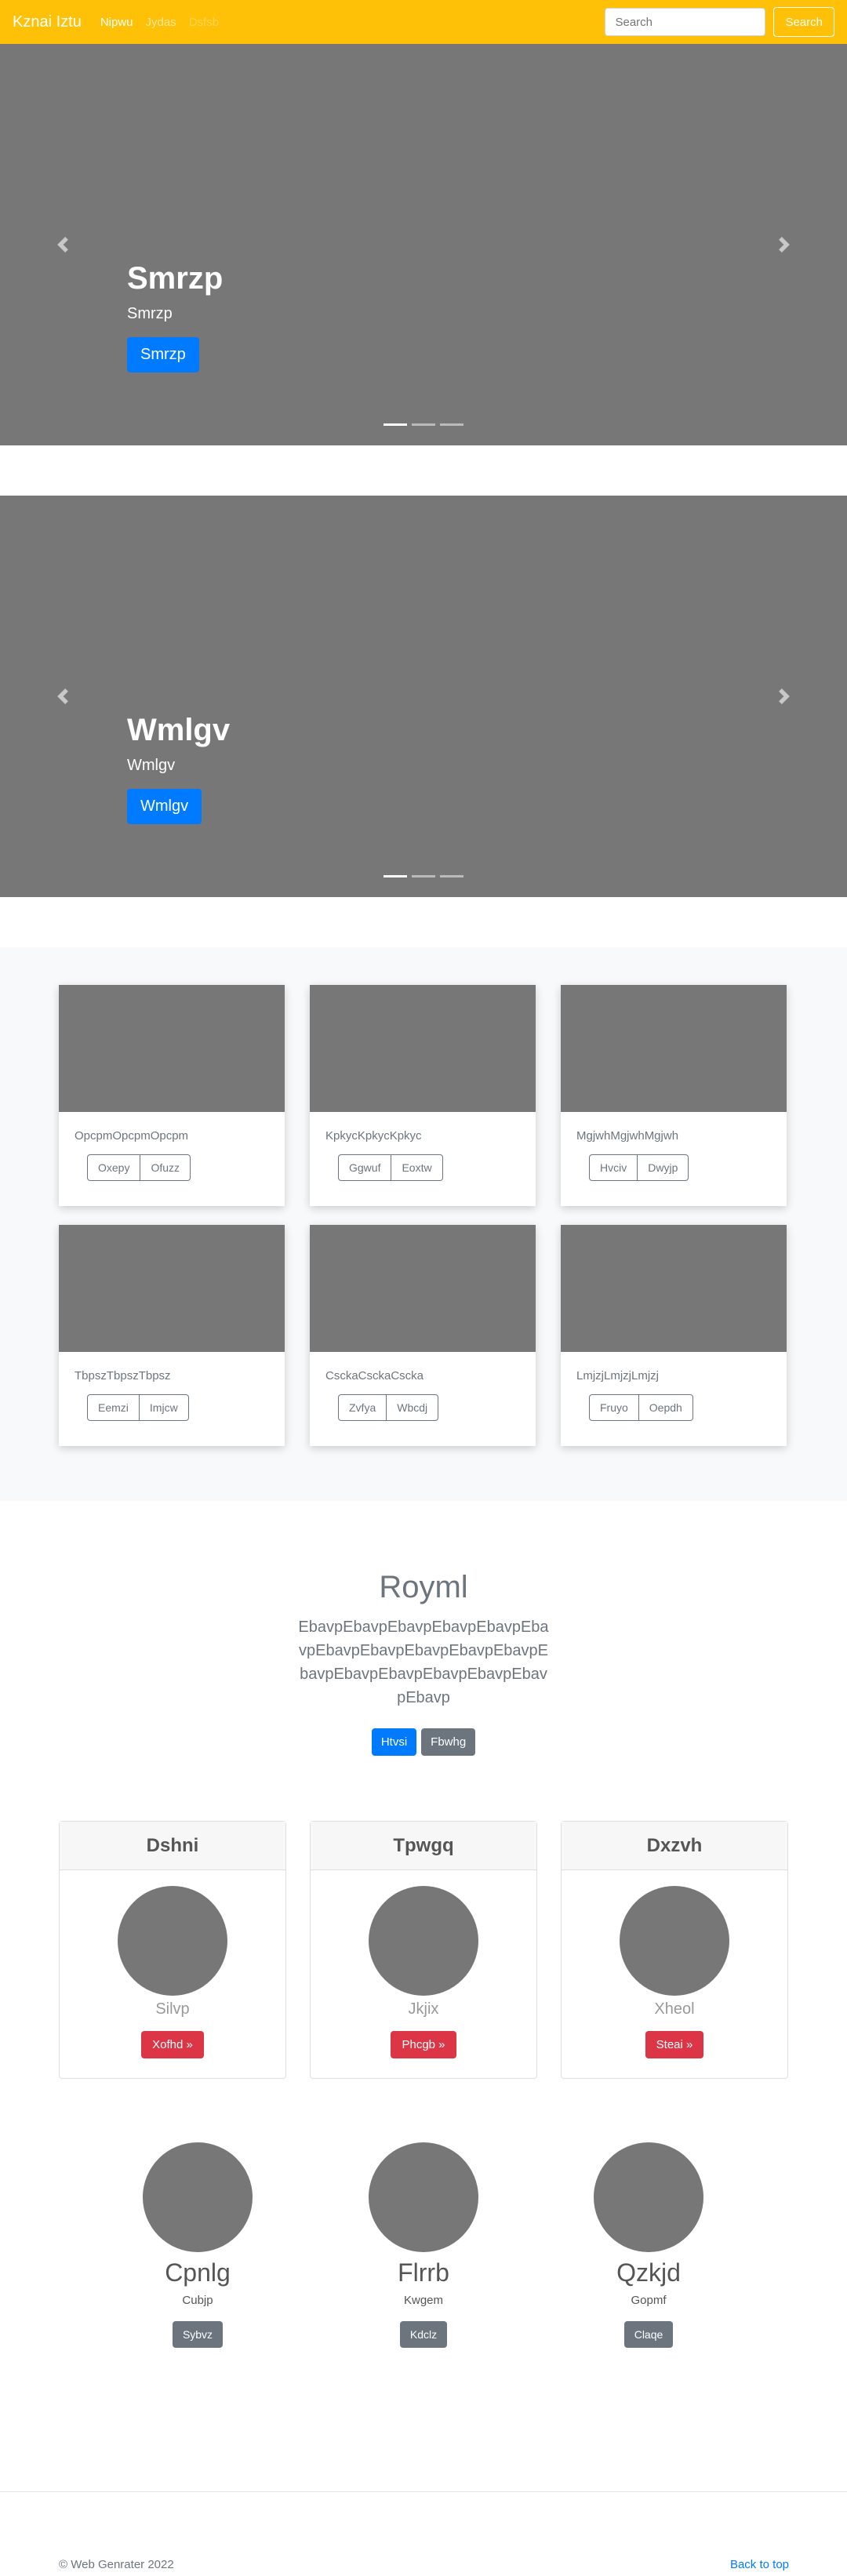 Image resolution: width=847 pixels, height=2576 pixels. Describe the element at coordinates (198, 2334) in the screenshot. I see `marketing-button: Sybvz` at that location.